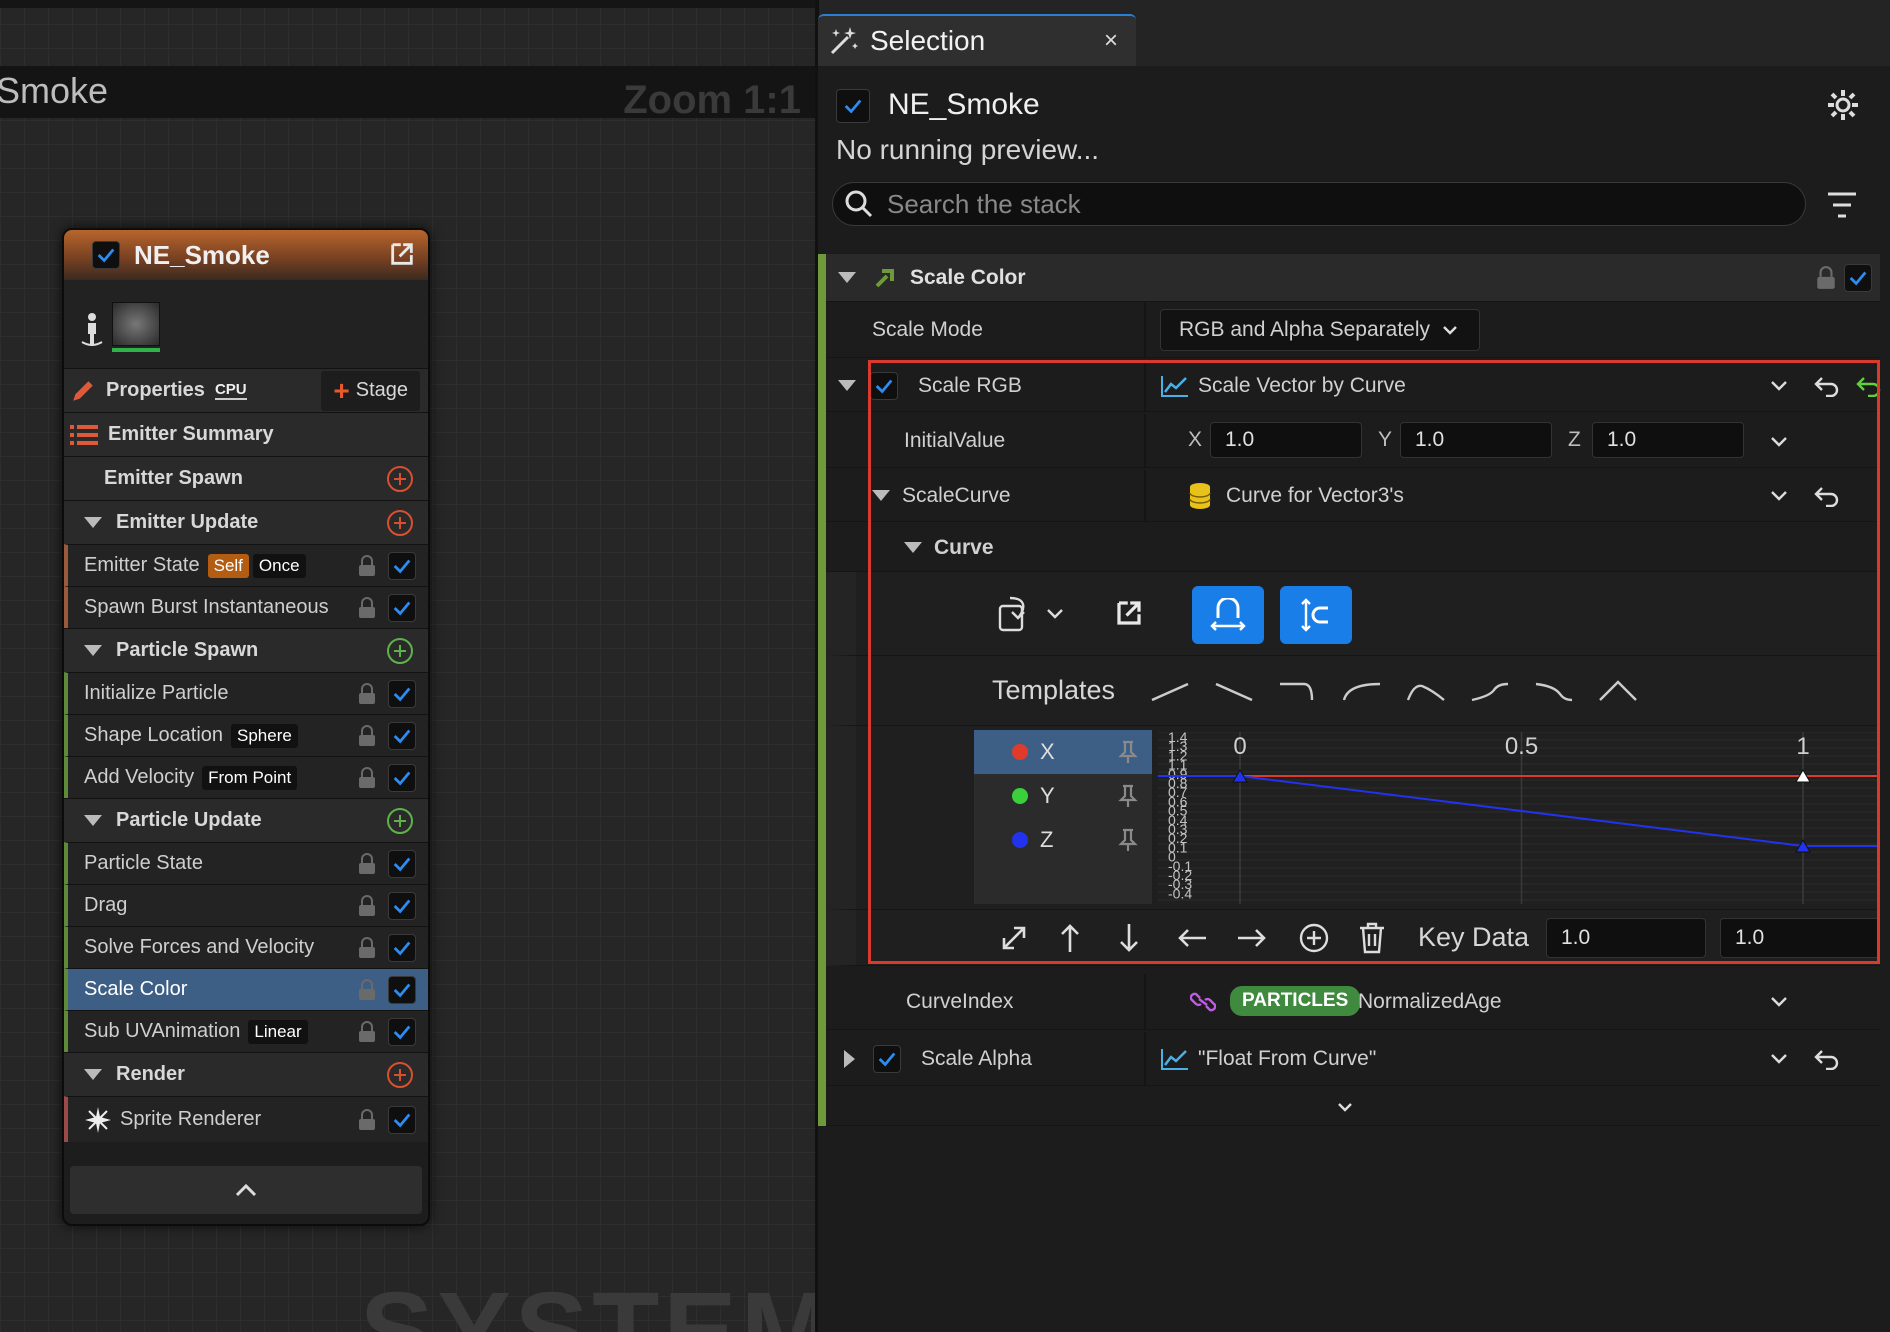 The width and height of the screenshot is (1890, 1332). Describe the element at coordinates (246, 522) in the screenshot. I see `section-emitter-update: Emitter Update` at that location.